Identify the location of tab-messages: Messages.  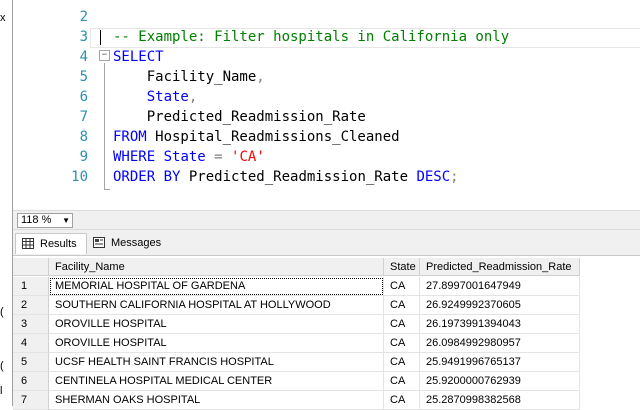
(127, 243).